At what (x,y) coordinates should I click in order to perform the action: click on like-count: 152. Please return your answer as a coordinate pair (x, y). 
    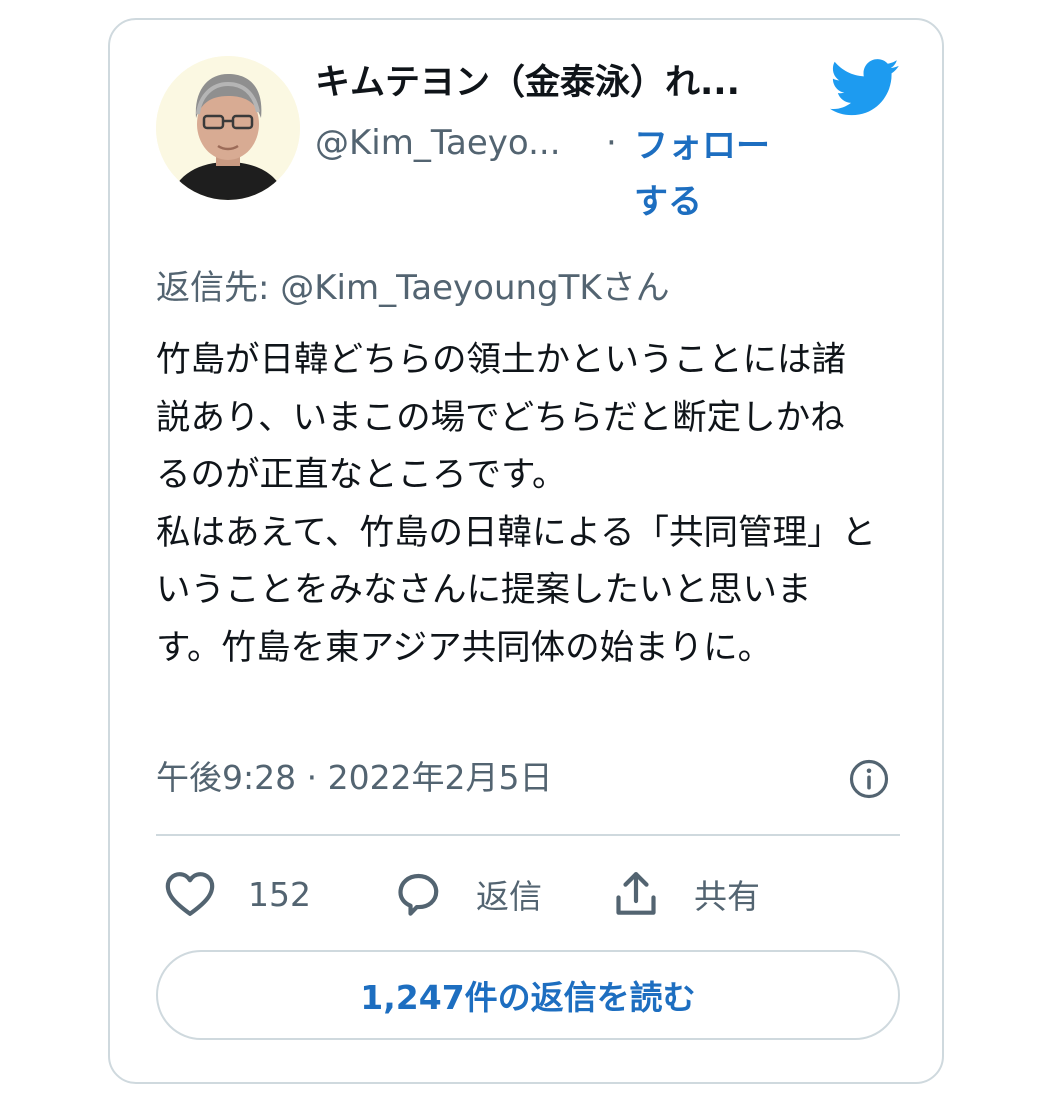
    Looking at the image, I should click on (279, 894).